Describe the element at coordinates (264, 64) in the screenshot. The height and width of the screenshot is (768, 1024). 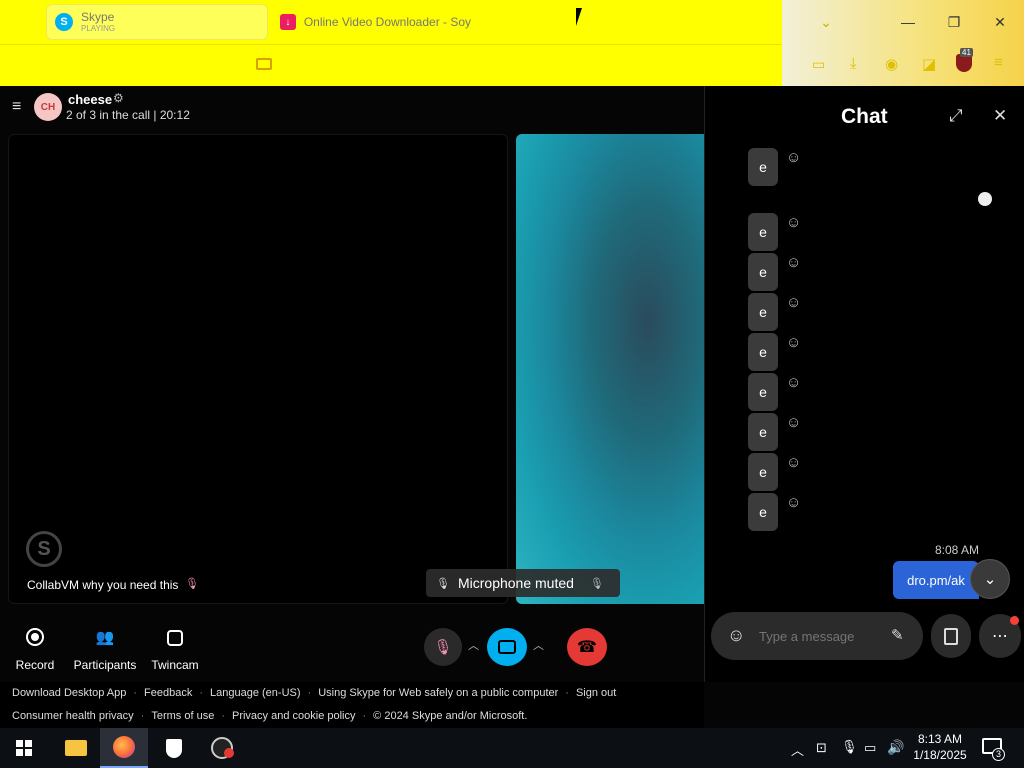
I see `camera-icon` at that location.